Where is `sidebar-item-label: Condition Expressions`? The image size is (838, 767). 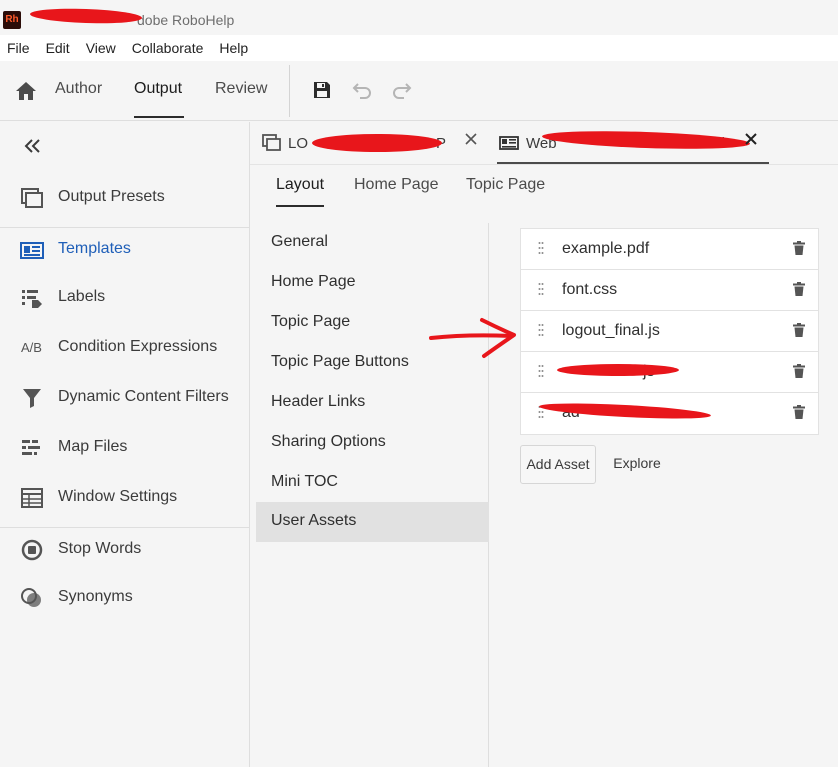 sidebar-item-label: Condition Expressions is located at coordinates (138, 346).